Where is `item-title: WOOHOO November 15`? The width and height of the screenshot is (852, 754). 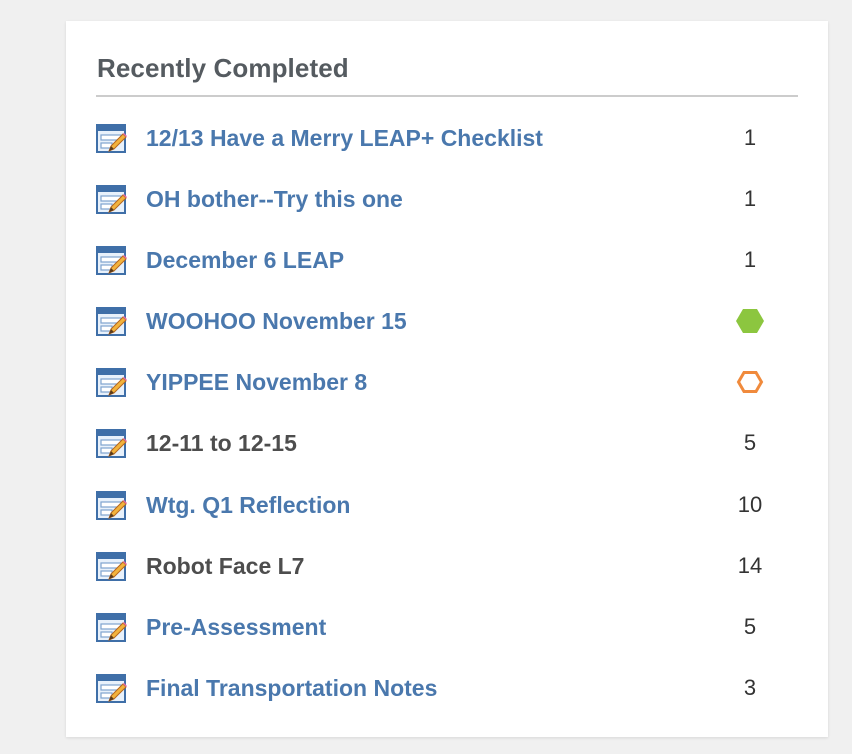 item-title: WOOHOO November 15 is located at coordinates (276, 321).